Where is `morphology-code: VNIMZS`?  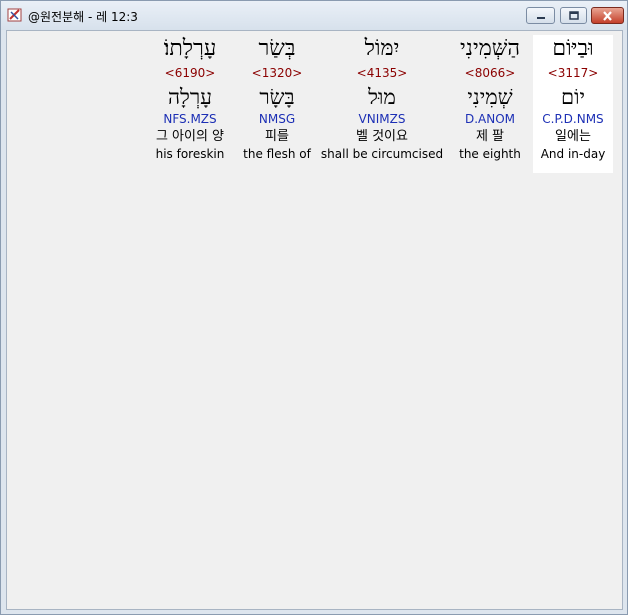
morphology-code: VNIMZS is located at coordinates (382, 119).